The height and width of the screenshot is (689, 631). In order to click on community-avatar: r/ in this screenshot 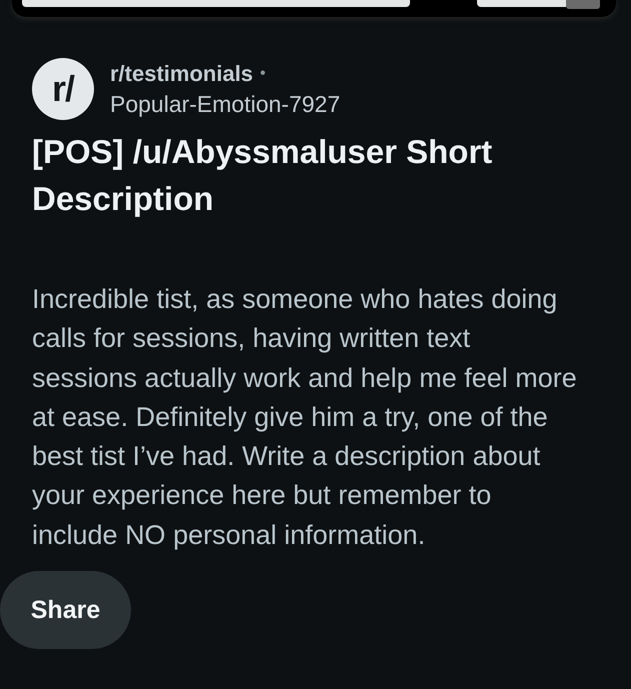, I will do `click(63, 89)`.